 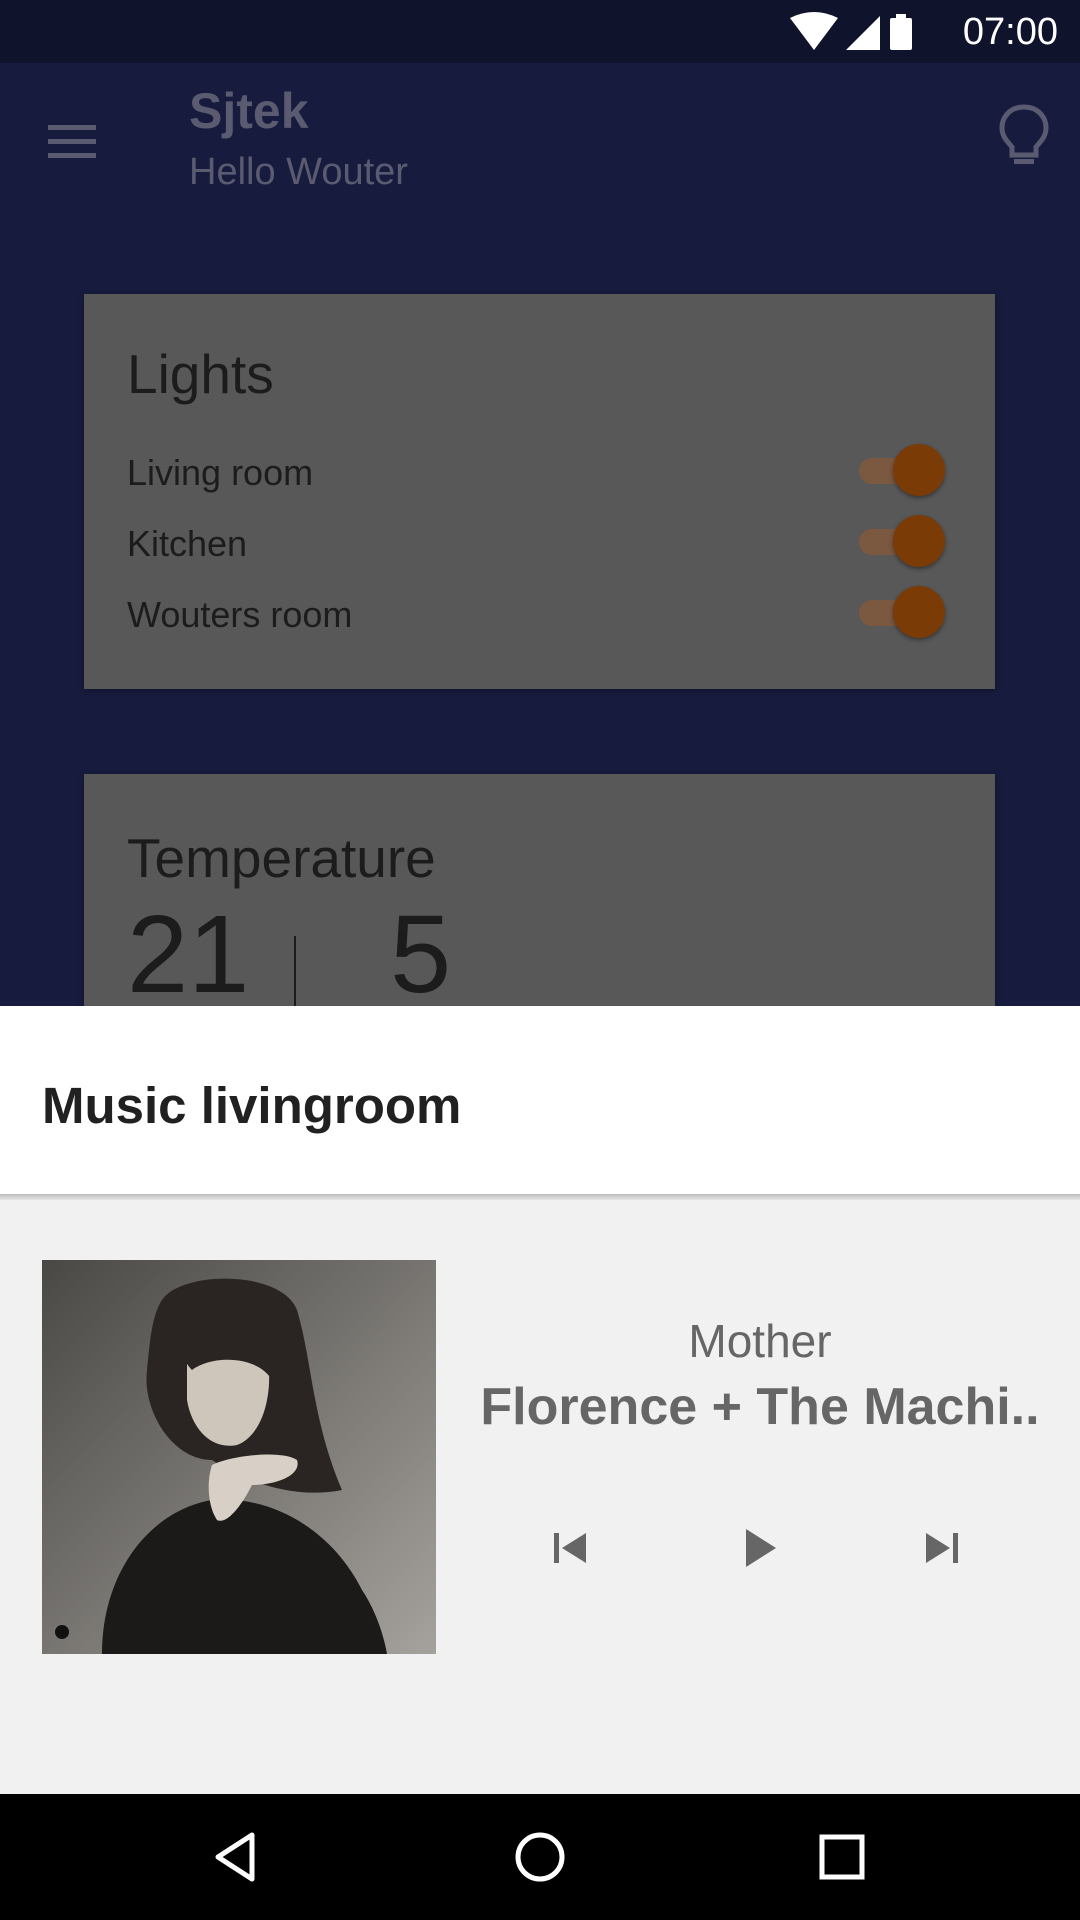 I want to click on skip-previous-icon, so click(x=570, y=1548).